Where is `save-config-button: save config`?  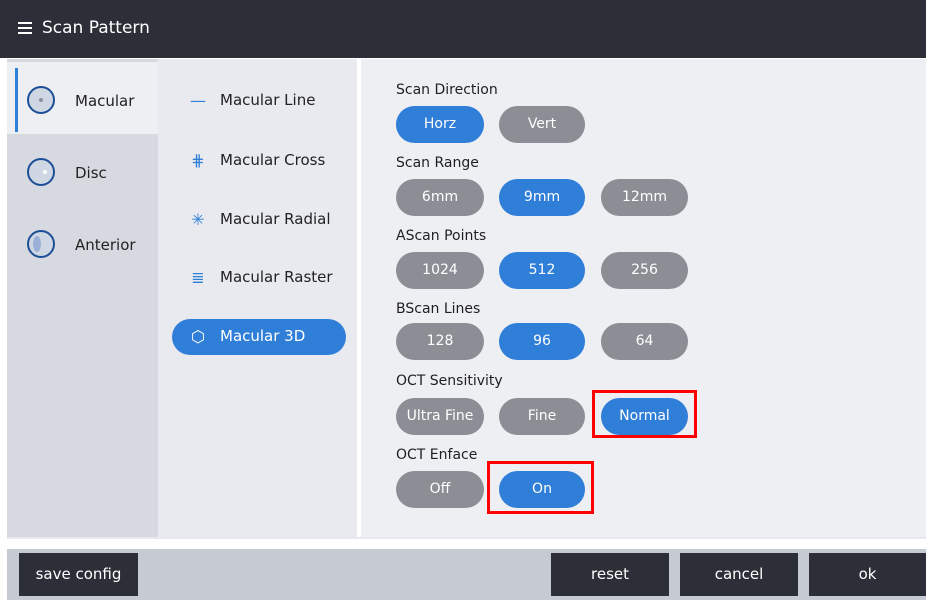
save-config-button: save config is located at coordinates (78, 574).